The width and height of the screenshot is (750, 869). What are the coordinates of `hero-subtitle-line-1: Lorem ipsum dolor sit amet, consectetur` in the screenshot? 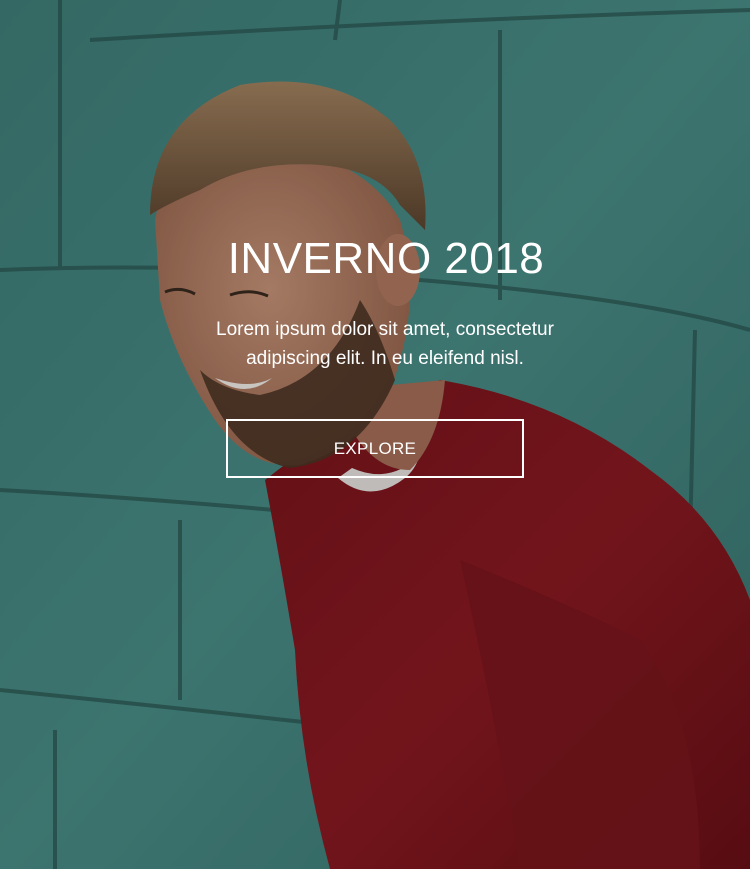 It's located at (385, 329).